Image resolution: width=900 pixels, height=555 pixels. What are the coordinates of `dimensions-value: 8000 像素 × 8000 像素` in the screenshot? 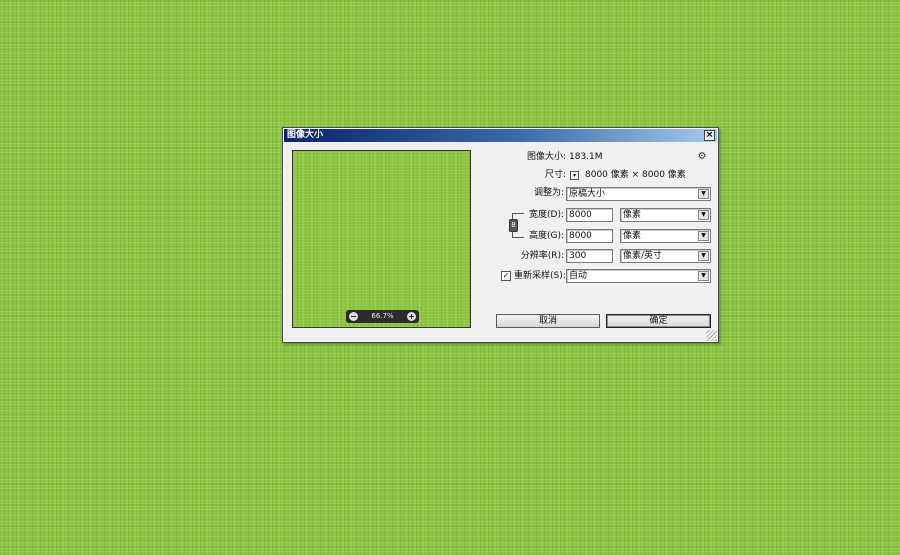 It's located at (635, 175).